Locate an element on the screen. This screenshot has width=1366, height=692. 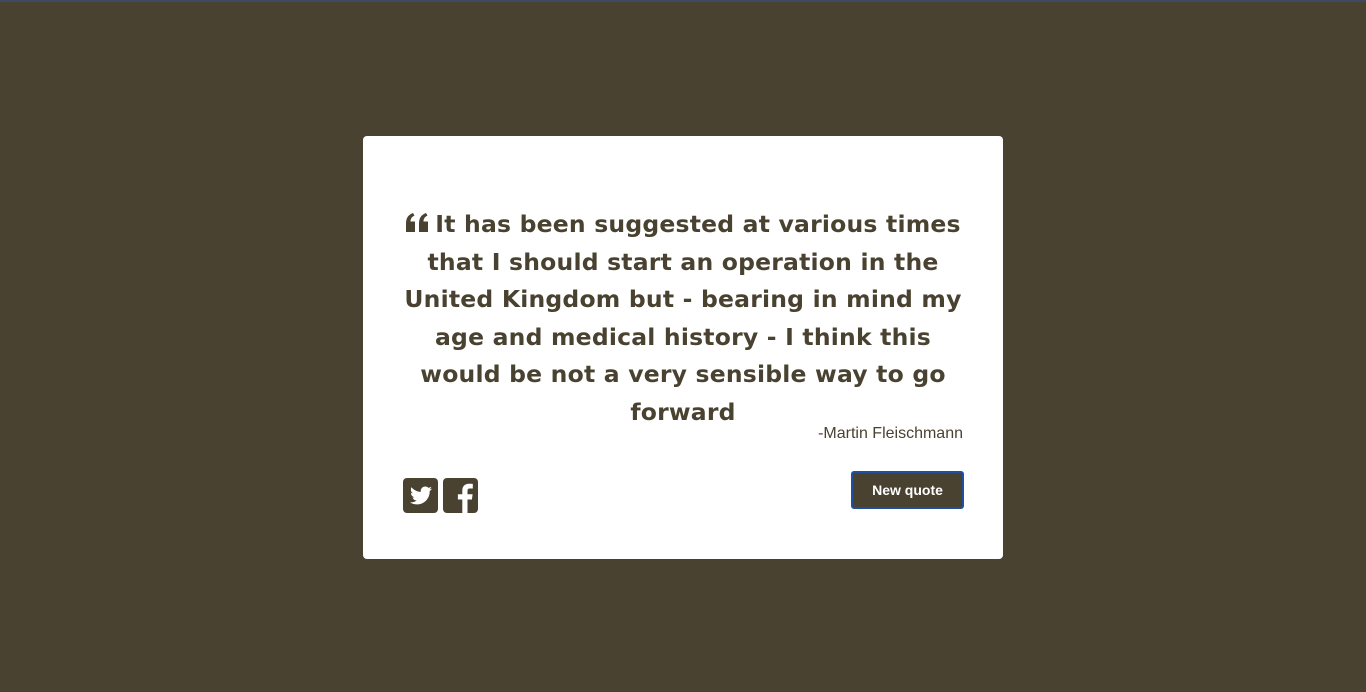
share-facebook-link is located at coordinates (460, 495).